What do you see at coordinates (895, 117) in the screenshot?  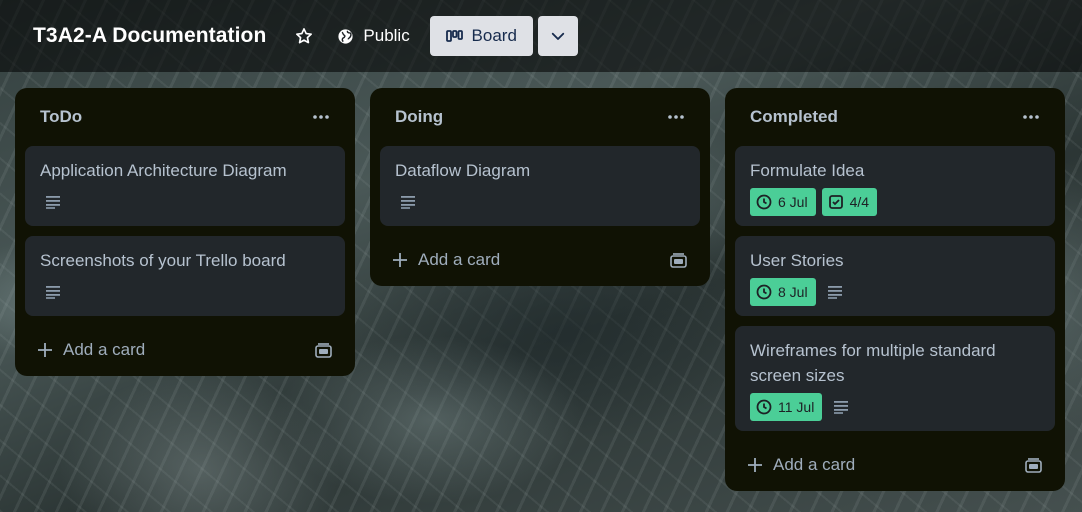 I see `list-header: Completed` at bounding box center [895, 117].